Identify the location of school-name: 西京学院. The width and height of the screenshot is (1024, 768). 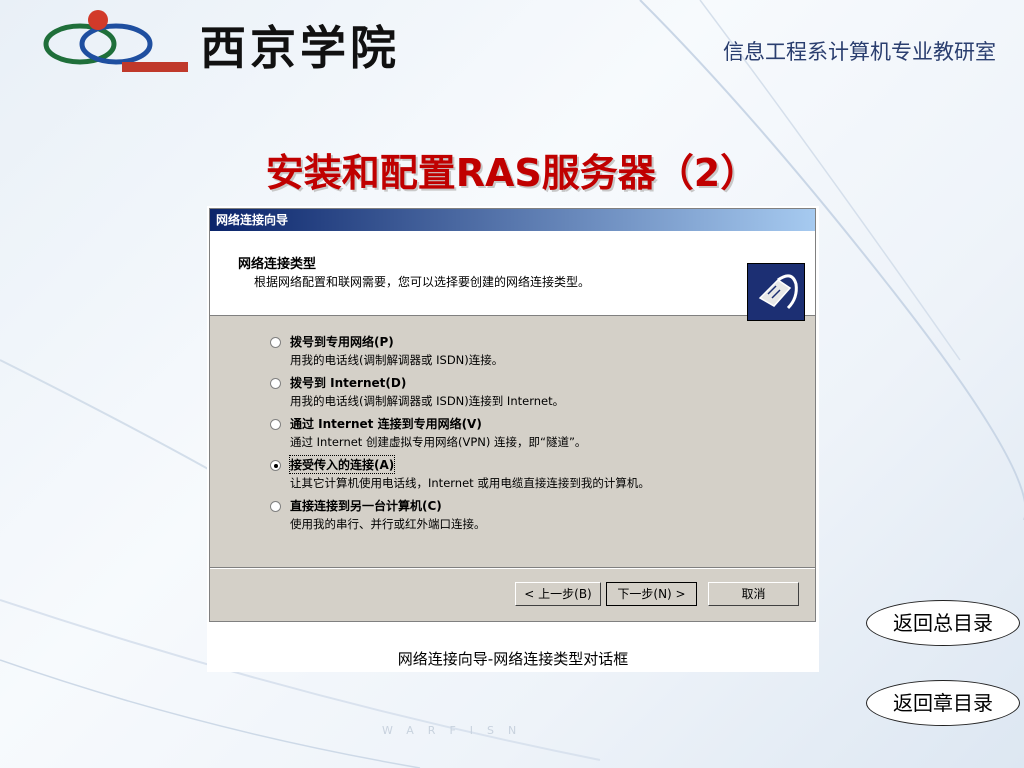
(300, 48).